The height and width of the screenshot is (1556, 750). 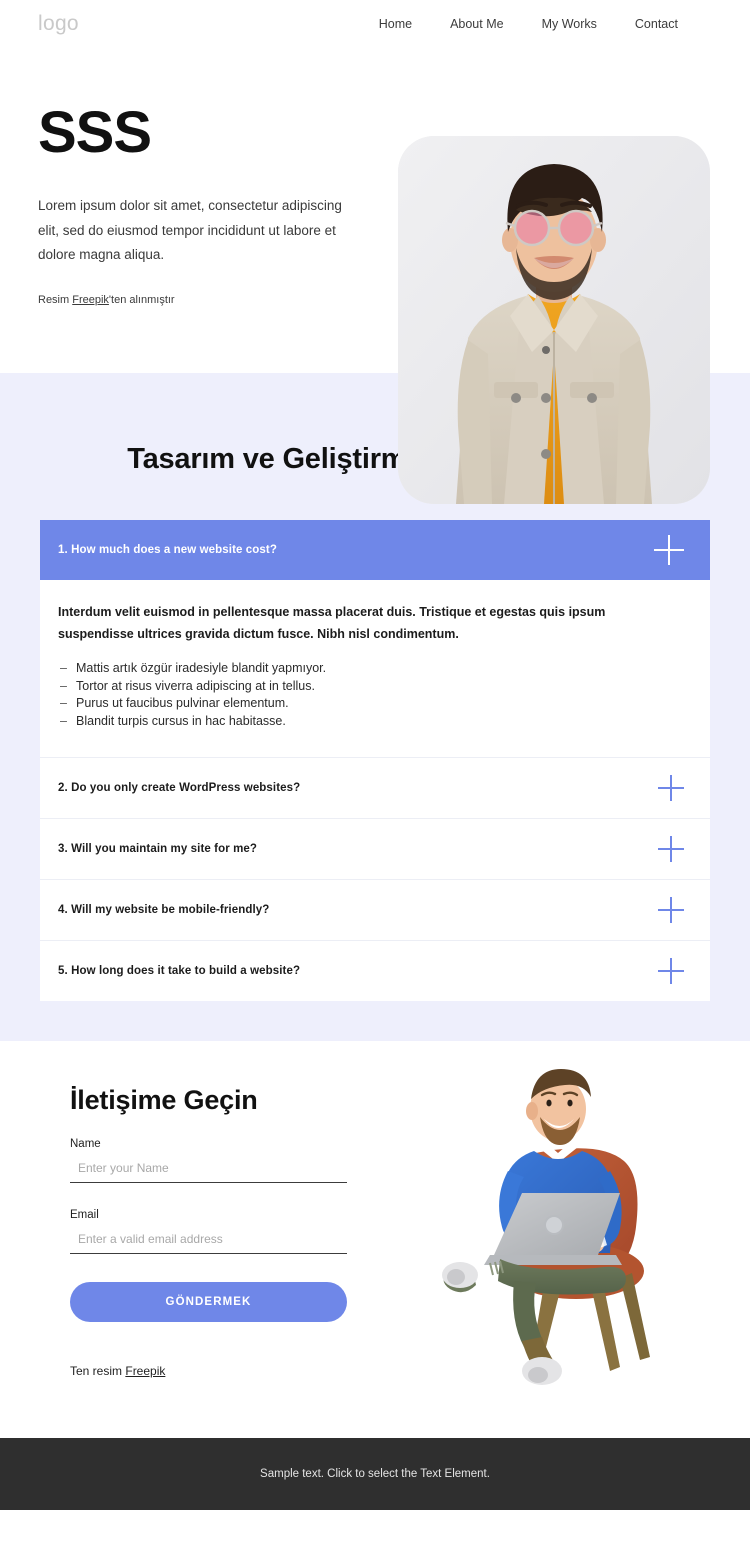 What do you see at coordinates (84, 1214) in the screenshot?
I see `email-label: Email` at bounding box center [84, 1214].